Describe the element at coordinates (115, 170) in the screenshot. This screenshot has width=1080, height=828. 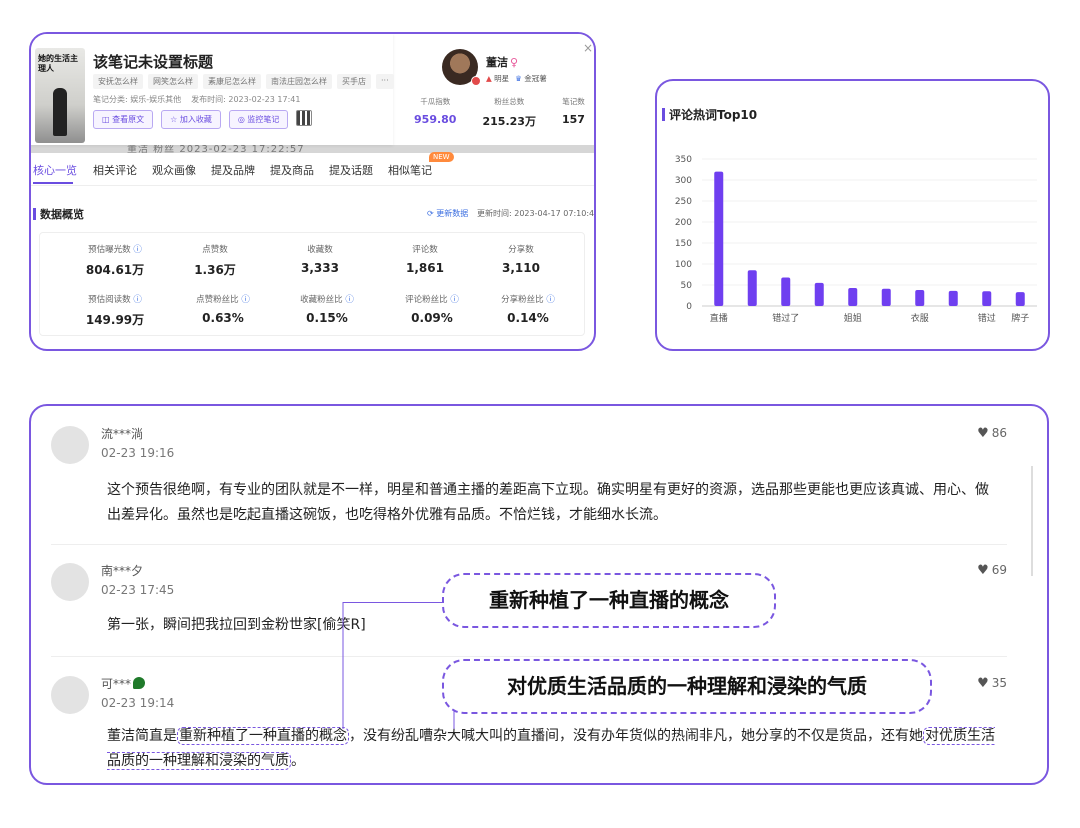
I see `tab-related-comments: 相关评论` at that location.